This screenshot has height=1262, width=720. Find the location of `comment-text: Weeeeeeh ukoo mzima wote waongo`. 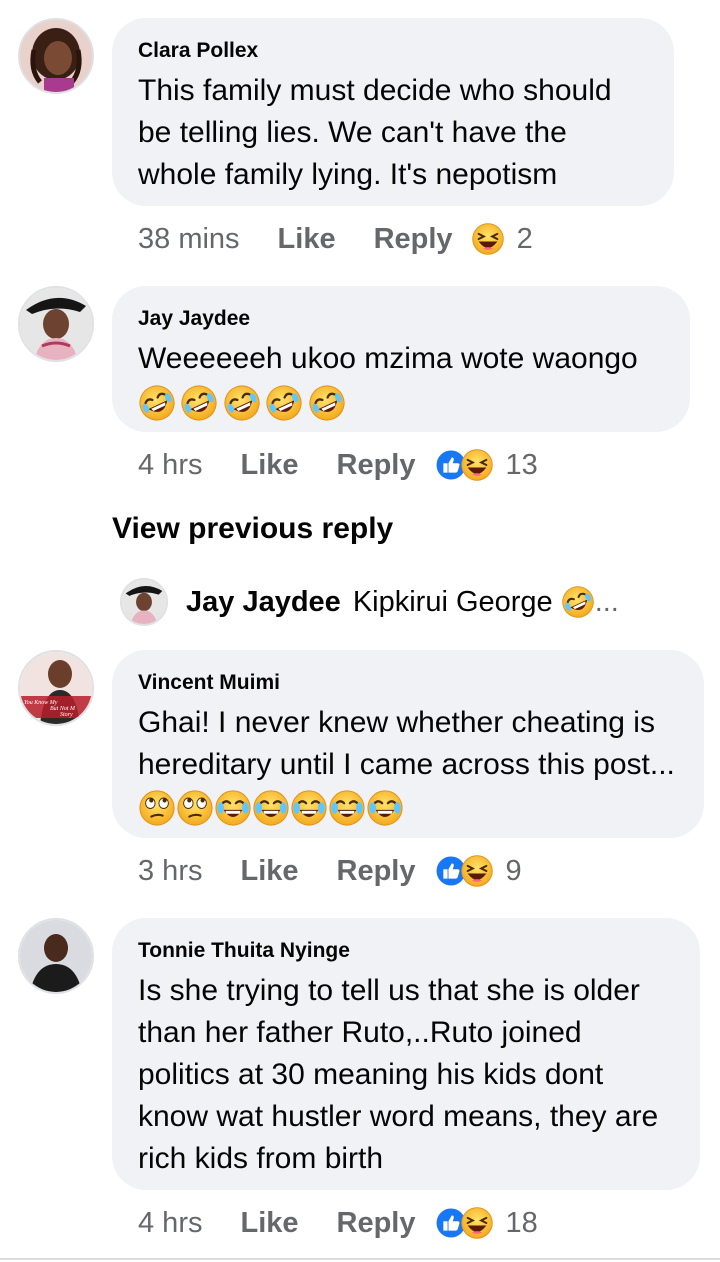

comment-text: Weeeeeeh ukoo mzima wote waongo is located at coordinates (388, 358).